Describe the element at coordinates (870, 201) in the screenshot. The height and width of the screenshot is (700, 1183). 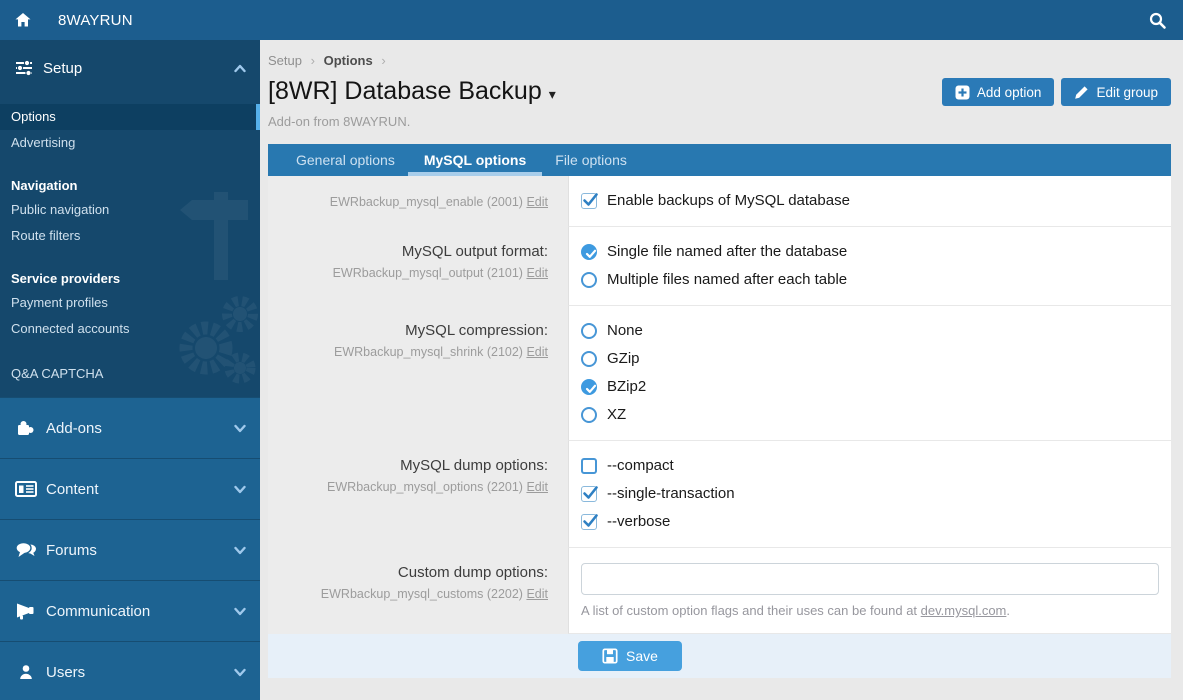
I see `checkbox-enable-backups: Enable backups of MySQL database` at that location.